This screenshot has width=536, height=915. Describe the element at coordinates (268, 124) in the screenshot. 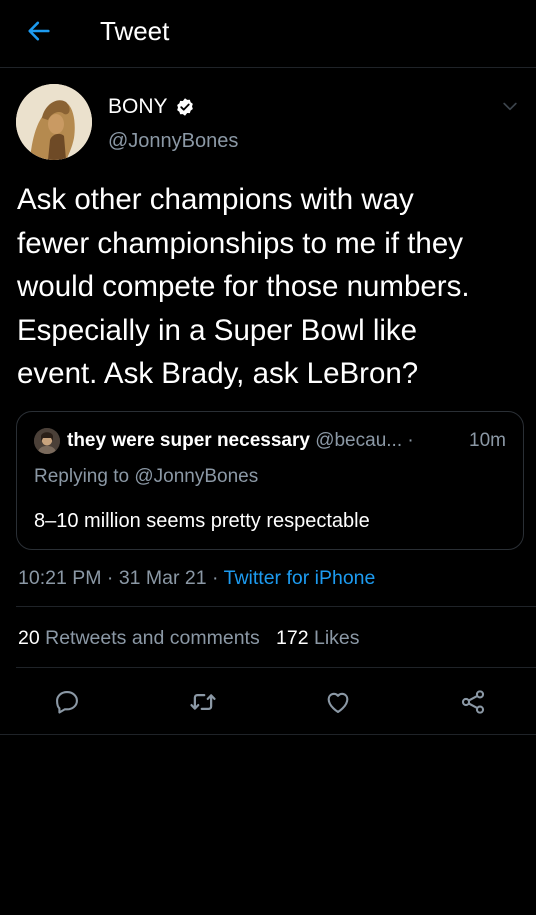

I see `tweet-author: BONY @JonnyBones` at that location.